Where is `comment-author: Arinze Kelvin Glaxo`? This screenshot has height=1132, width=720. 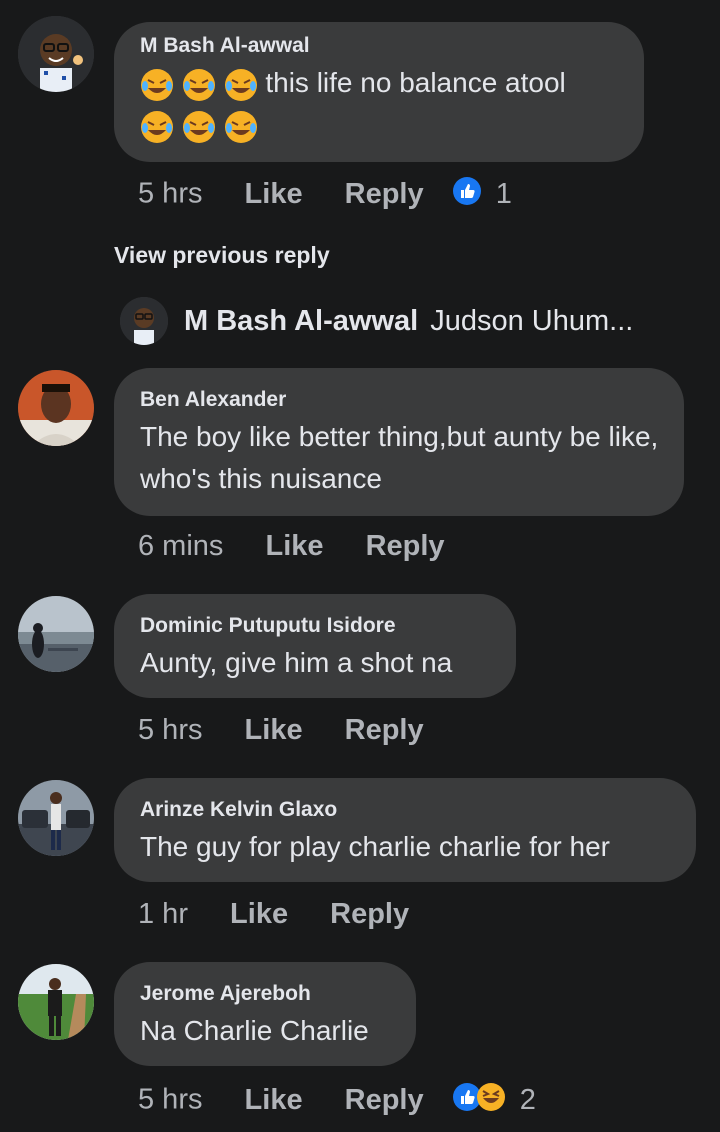 comment-author: Arinze Kelvin Glaxo is located at coordinates (238, 810).